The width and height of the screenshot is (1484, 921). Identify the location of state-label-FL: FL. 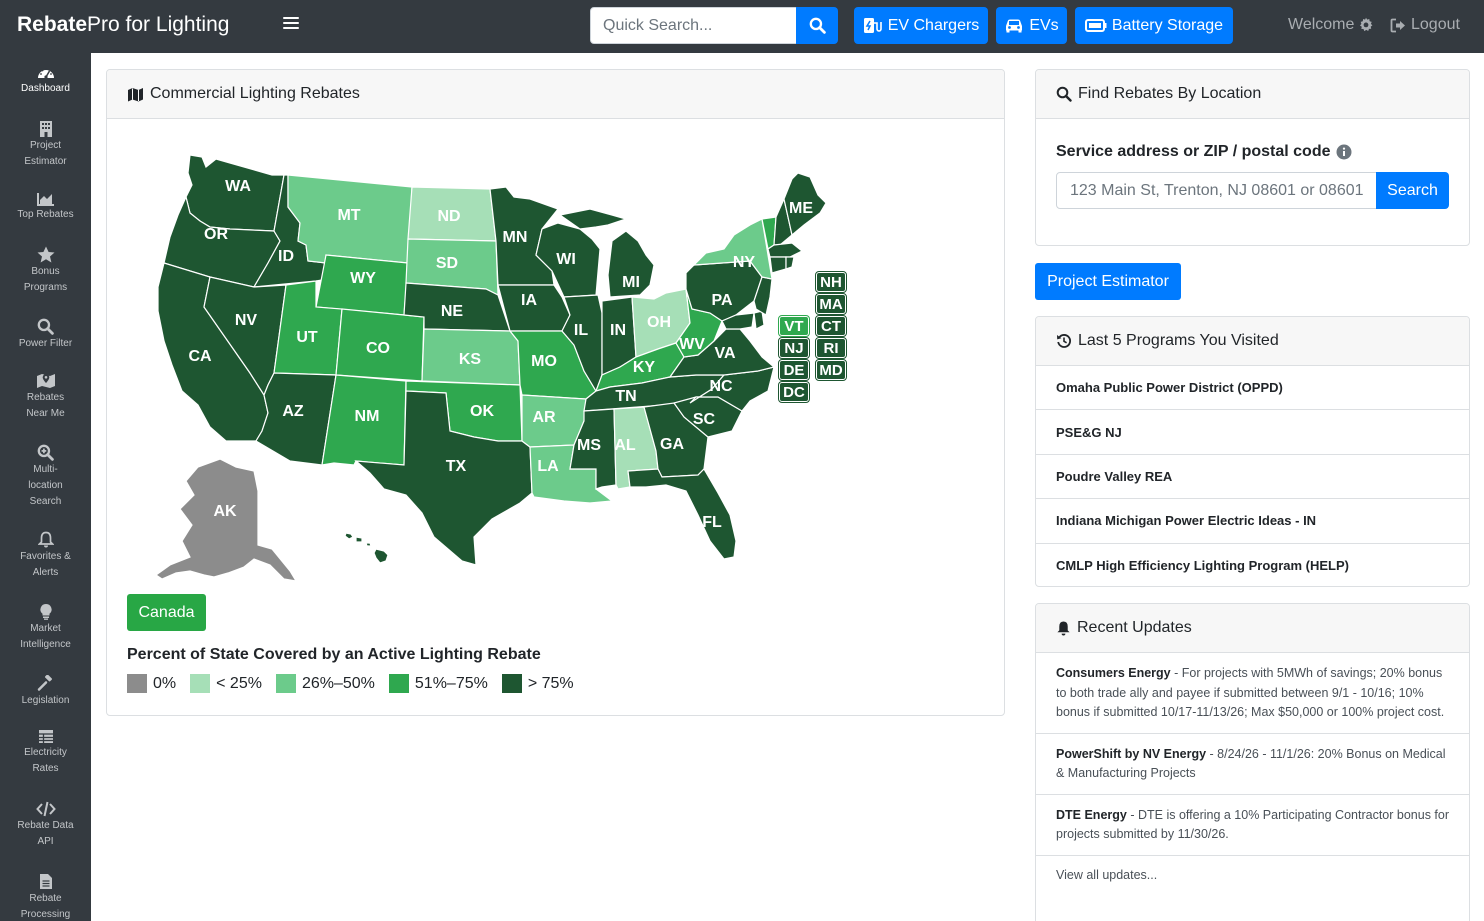
(712, 522).